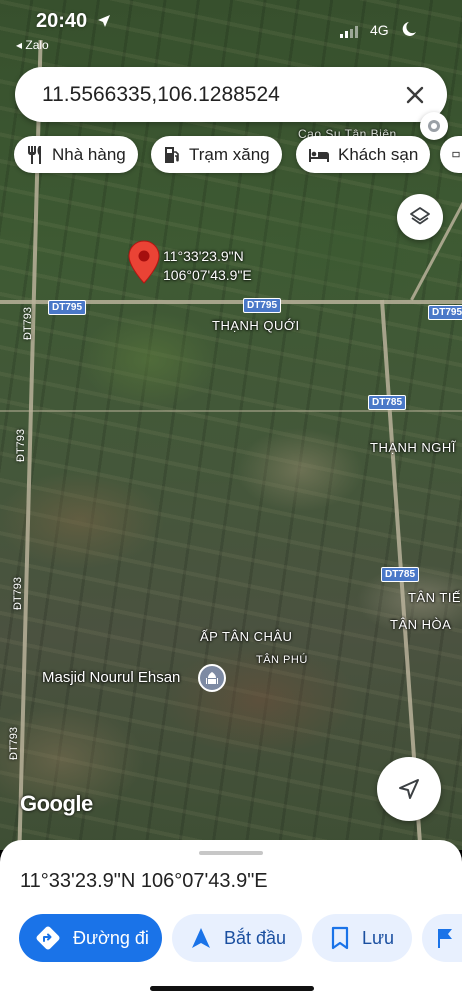  What do you see at coordinates (349, 32) in the screenshot?
I see `signal-icon` at bounding box center [349, 32].